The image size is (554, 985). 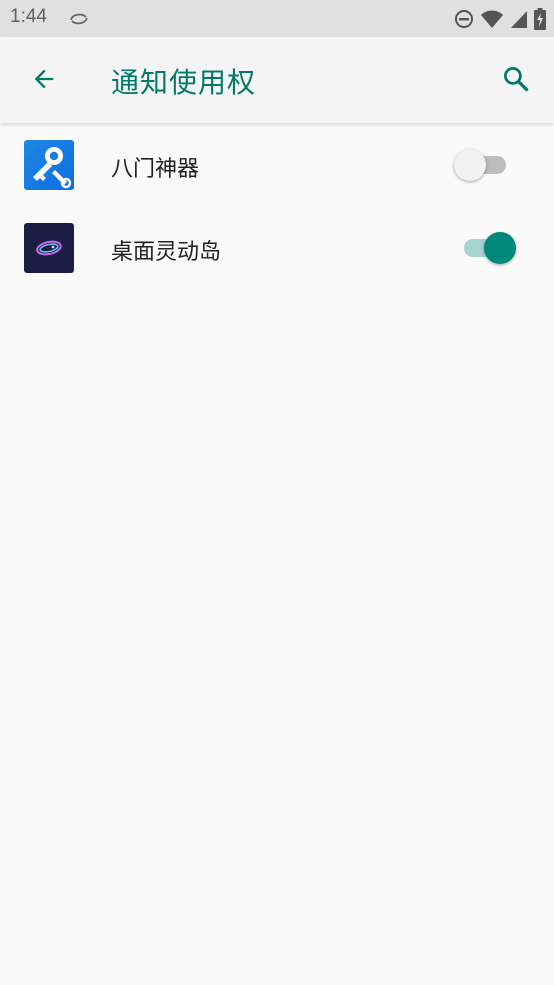 What do you see at coordinates (540, 19) in the screenshot?
I see `battery-charging-icon` at bounding box center [540, 19].